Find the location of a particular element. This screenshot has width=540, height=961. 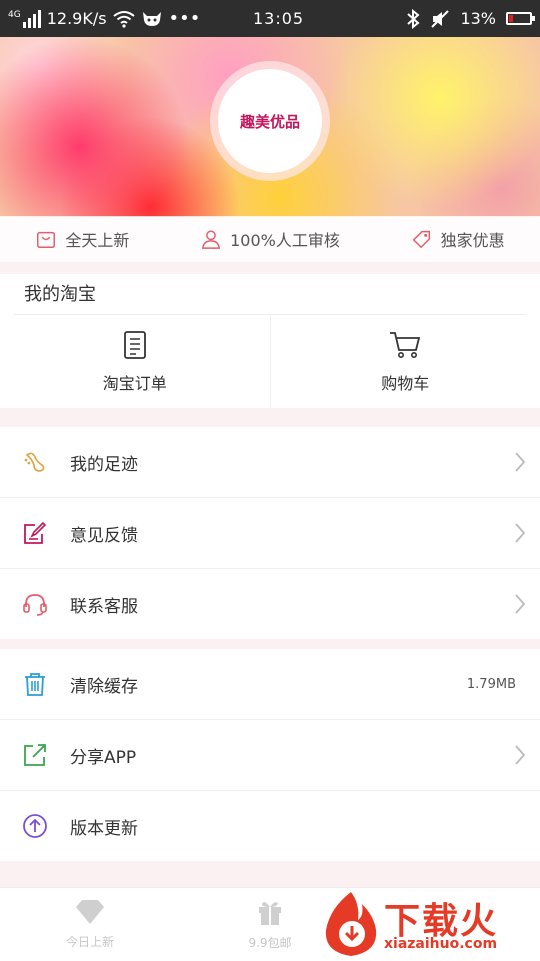

menu-item-clear-cache: 清除缓存 1.79MB is located at coordinates (270, 684).